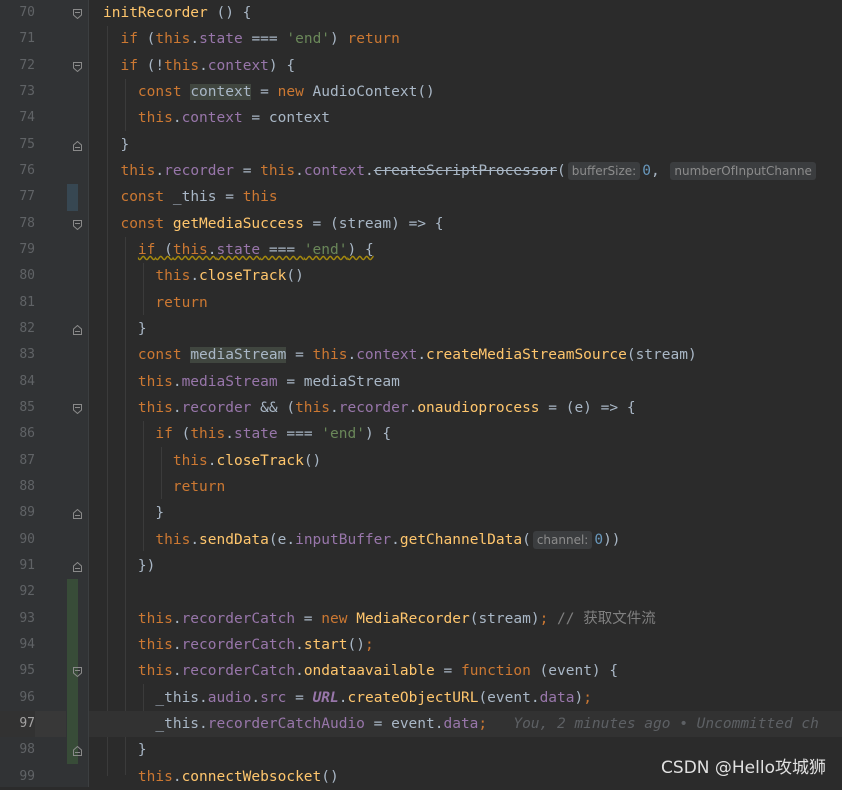 This screenshot has height=790, width=842. Describe the element at coordinates (465, 66) in the screenshot. I see `code-line-72: if (!this.context) {` at that location.